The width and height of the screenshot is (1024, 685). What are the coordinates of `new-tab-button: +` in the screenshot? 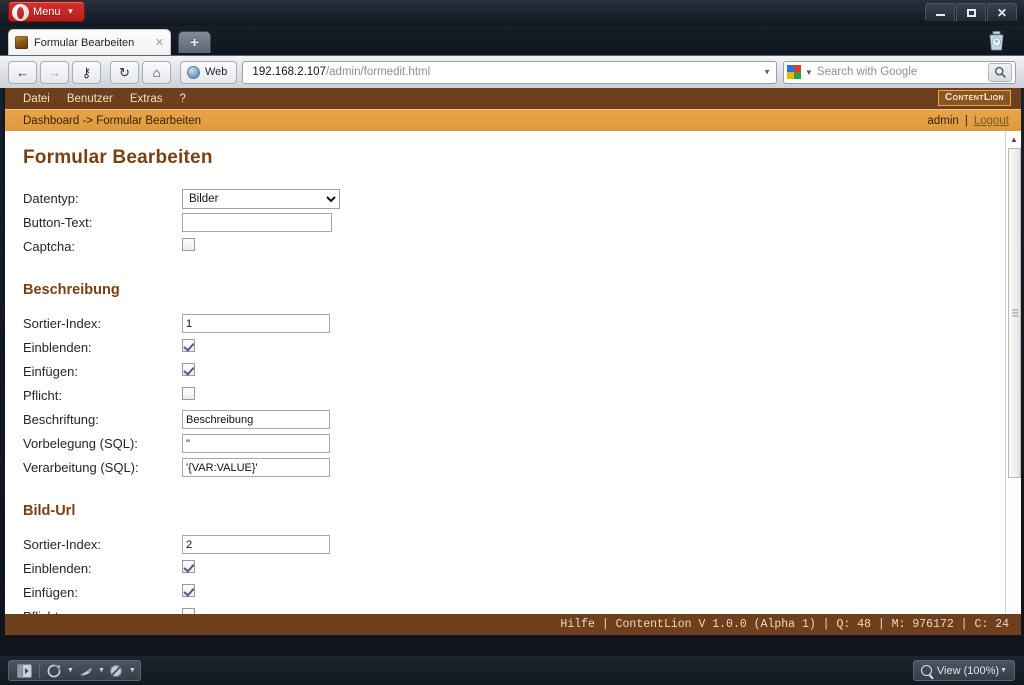 It's located at (194, 42).